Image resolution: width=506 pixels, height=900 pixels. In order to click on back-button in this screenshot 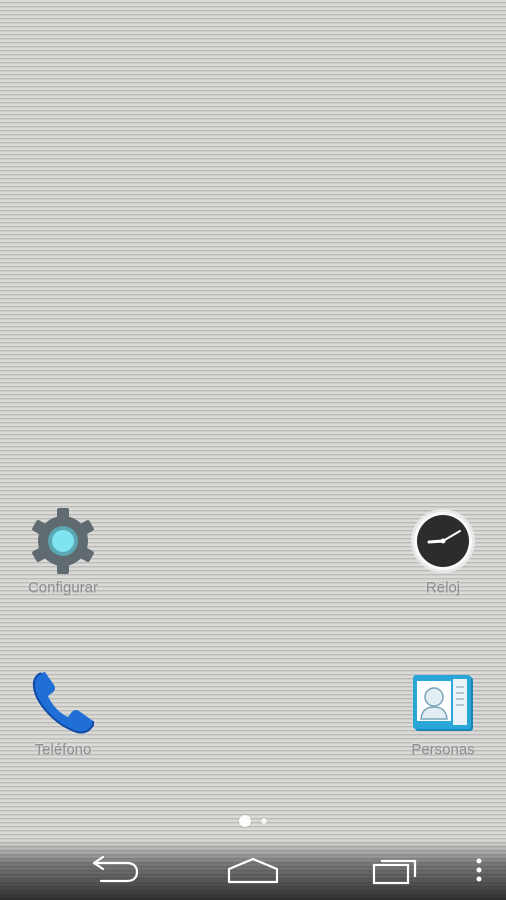, I will do `click(113, 870)`.